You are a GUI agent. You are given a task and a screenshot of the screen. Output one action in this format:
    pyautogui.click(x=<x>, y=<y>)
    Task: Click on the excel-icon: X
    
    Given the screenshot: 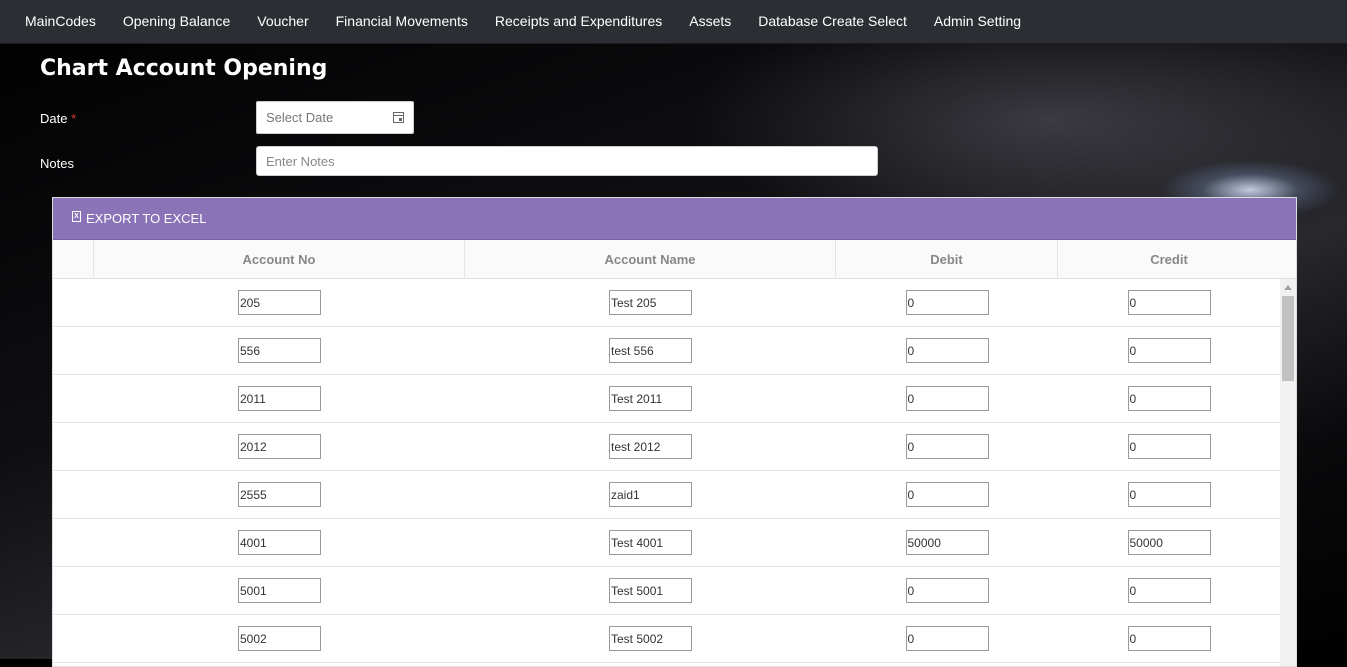 What is the action you would take?
    pyautogui.click(x=76, y=216)
    